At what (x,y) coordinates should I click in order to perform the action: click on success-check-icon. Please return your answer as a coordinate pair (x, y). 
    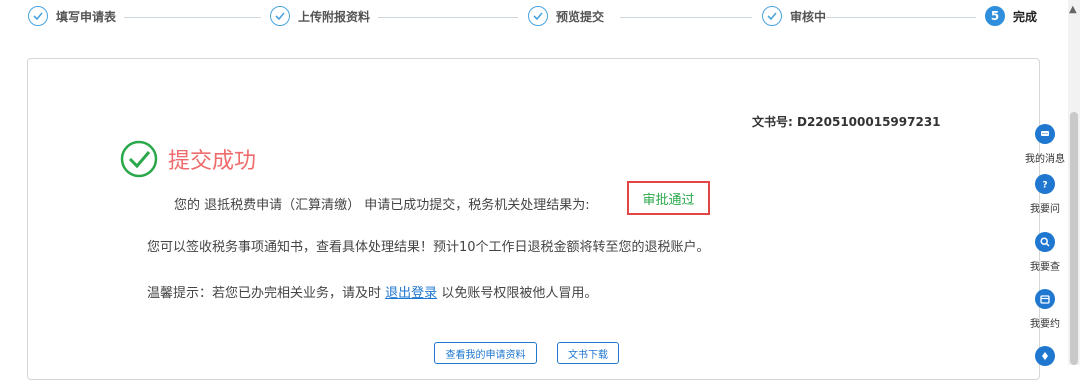
    Looking at the image, I should click on (139, 159).